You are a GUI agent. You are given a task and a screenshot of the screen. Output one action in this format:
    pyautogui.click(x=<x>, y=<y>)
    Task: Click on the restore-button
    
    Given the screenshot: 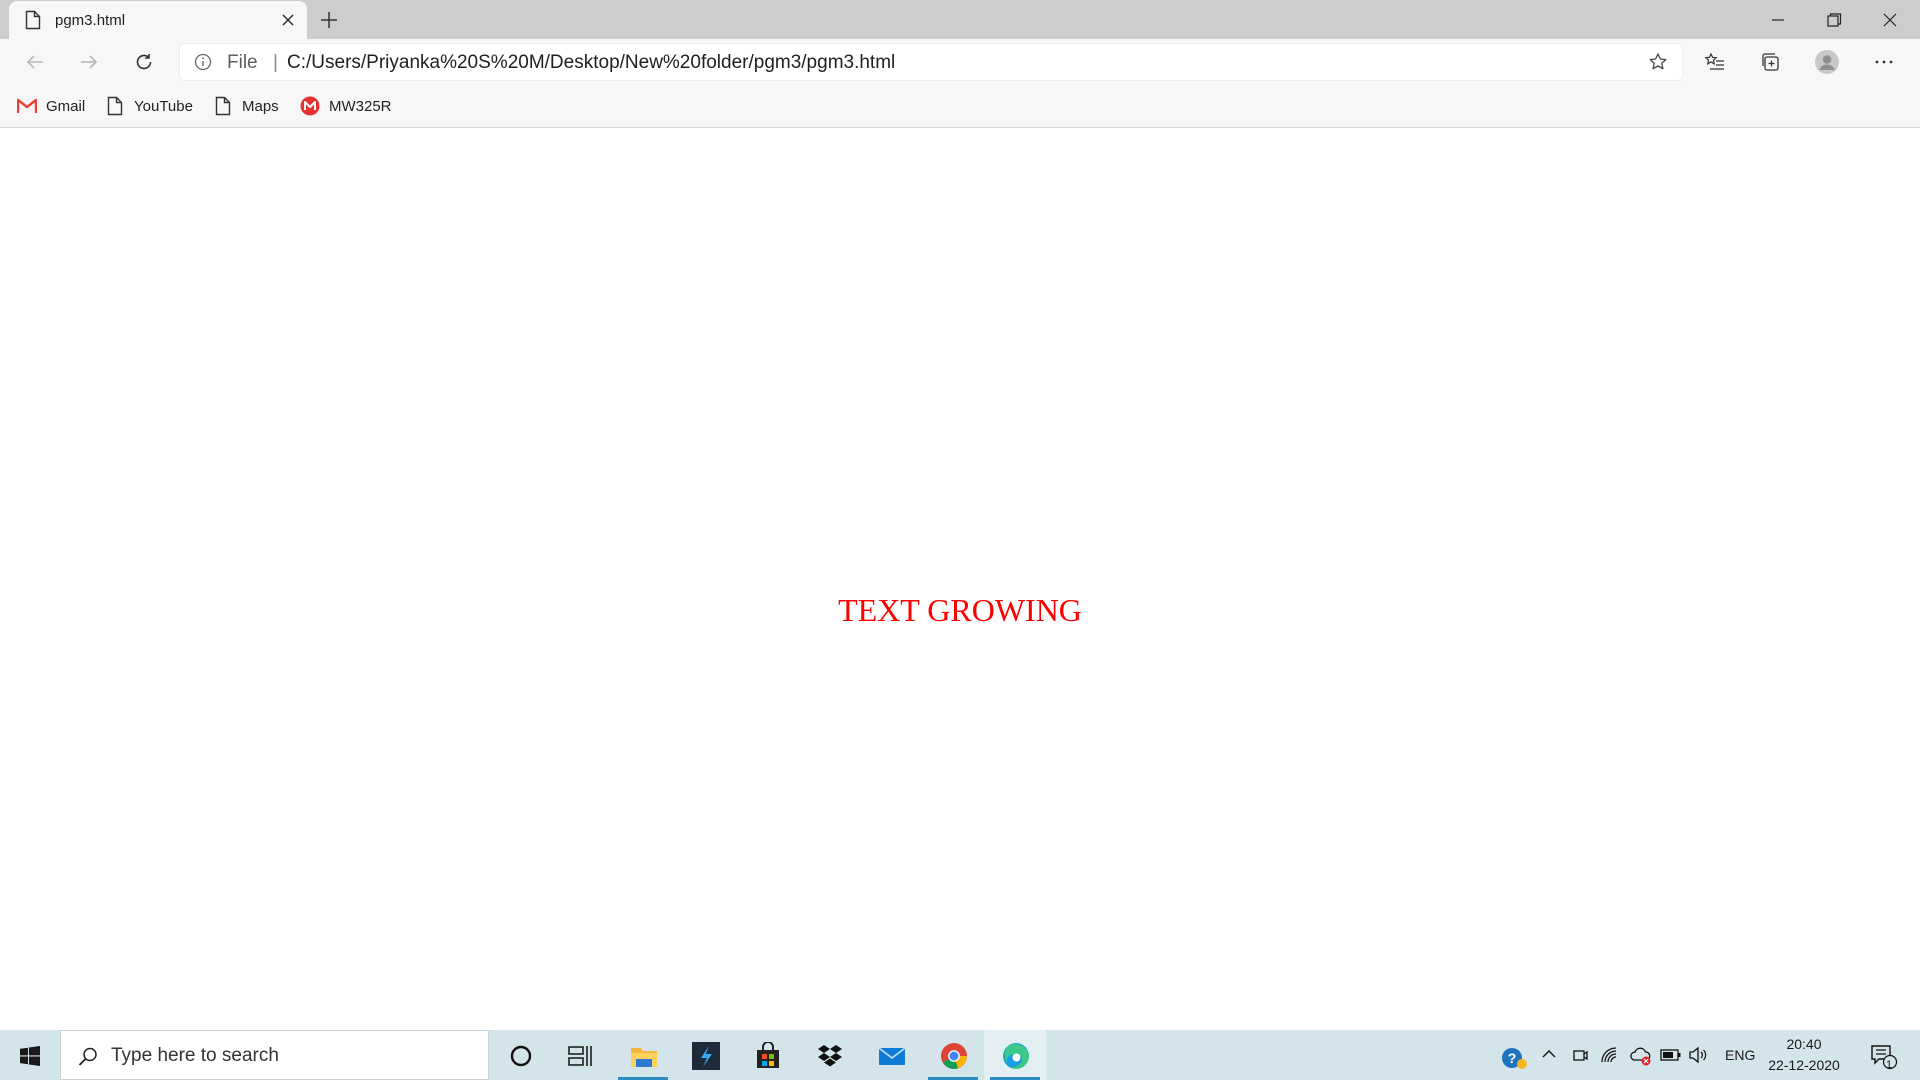 What is the action you would take?
    pyautogui.click(x=1834, y=19)
    